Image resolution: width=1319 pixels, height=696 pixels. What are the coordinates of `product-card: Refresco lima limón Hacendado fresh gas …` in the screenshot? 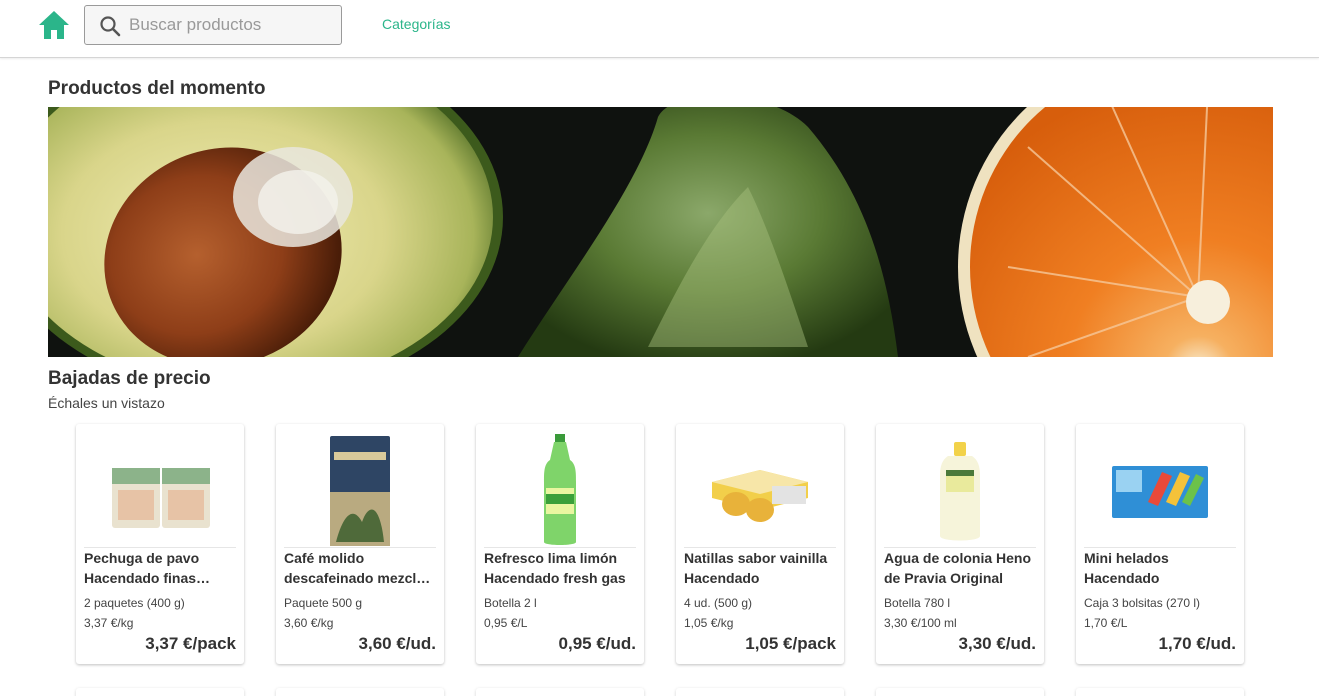 It's located at (560, 544).